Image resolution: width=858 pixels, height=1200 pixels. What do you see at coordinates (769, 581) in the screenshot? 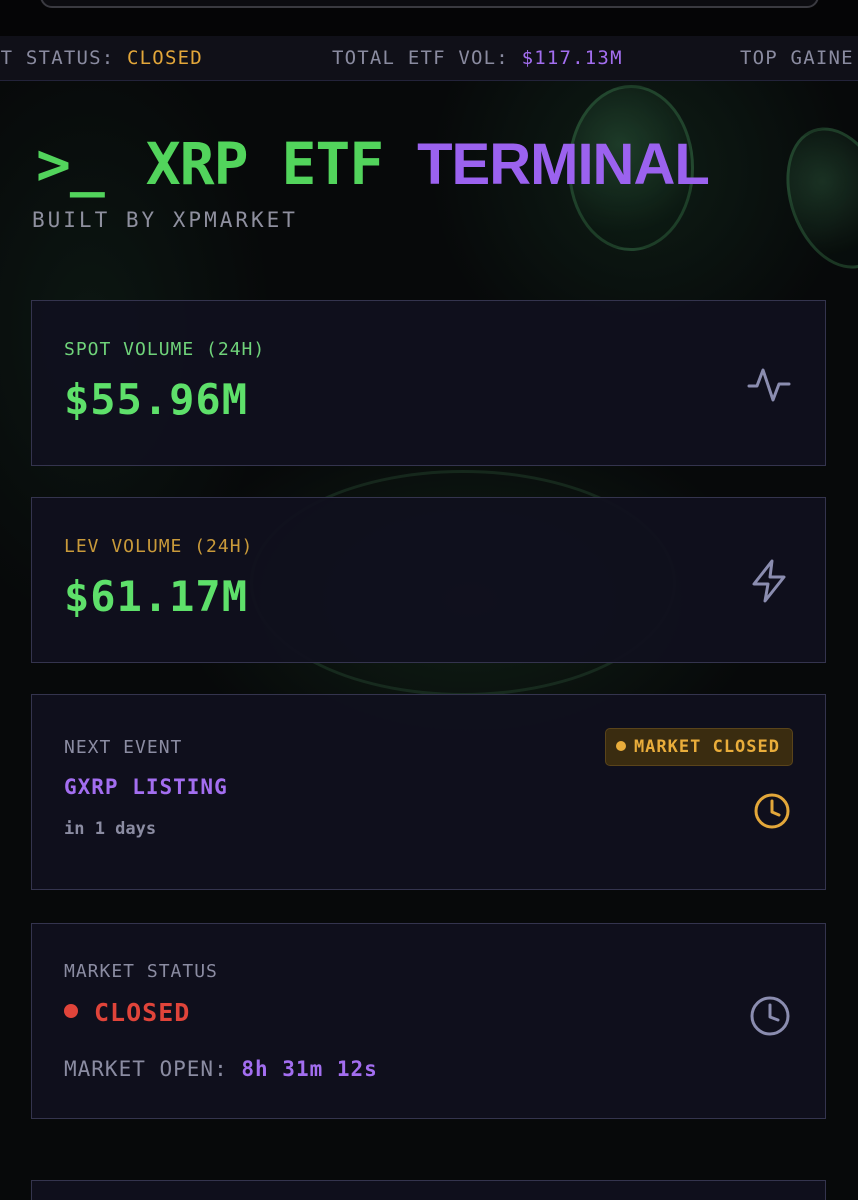
I see `lightning-bolt-icon` at bounding box center [769, 581].